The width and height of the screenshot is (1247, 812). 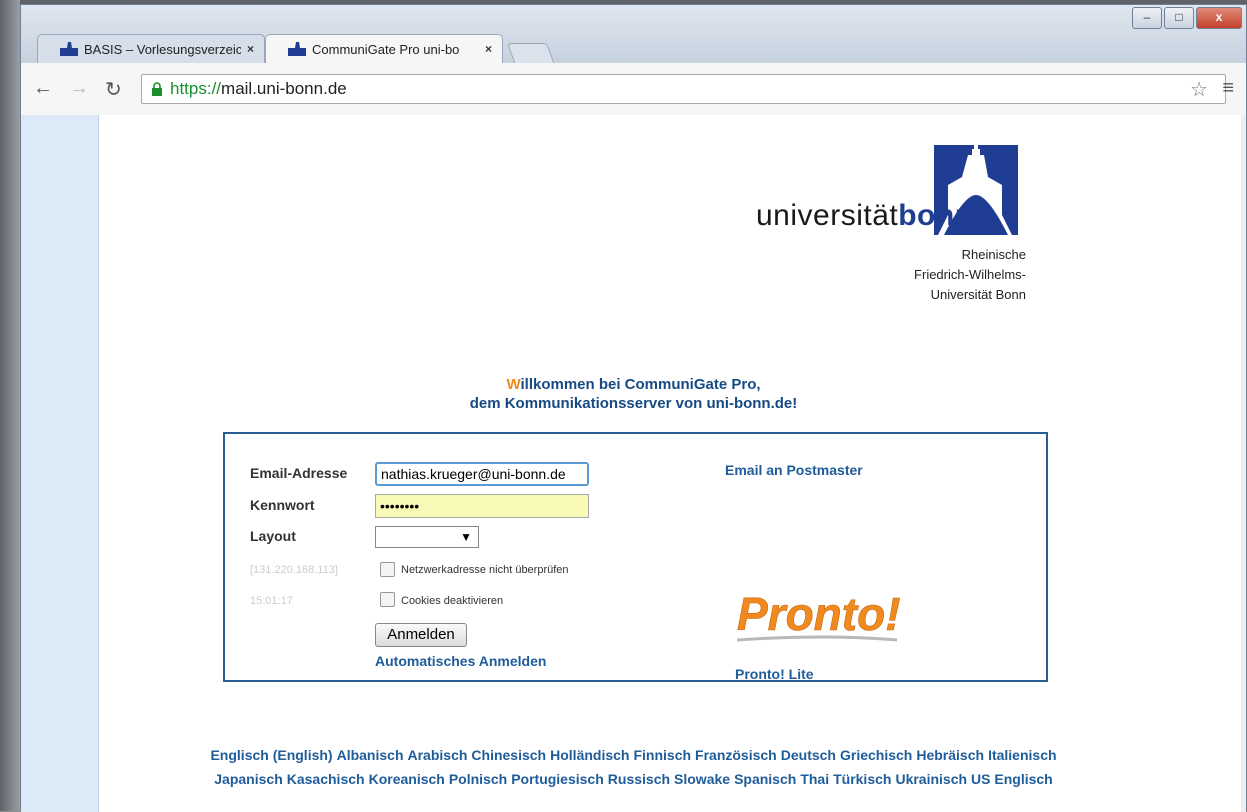 What do you see at coordinates (284, 88) in the screenshot?
I see `url-host: mail.uni-bonn.de` at bounding box center [284, 88].